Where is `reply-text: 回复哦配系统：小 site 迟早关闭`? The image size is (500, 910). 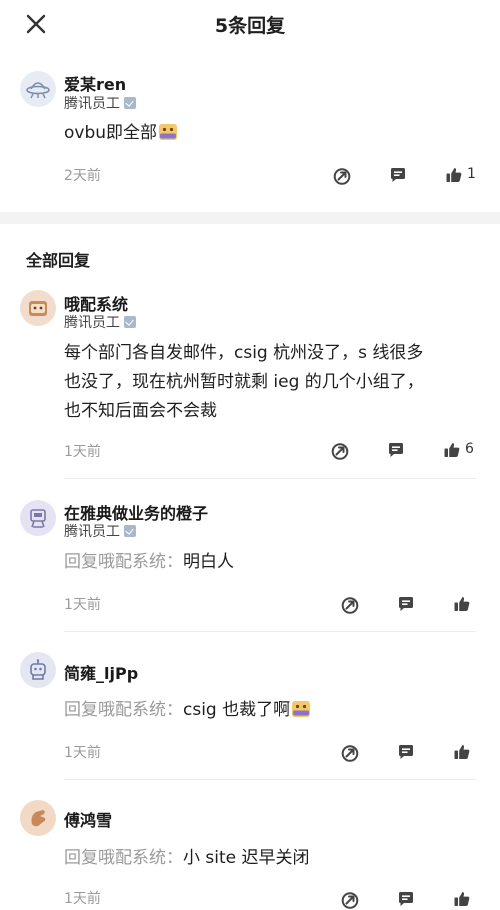
reply-text: 回复哦配系统：小 site 迟早关闭 is located at coordinates (187, 858).